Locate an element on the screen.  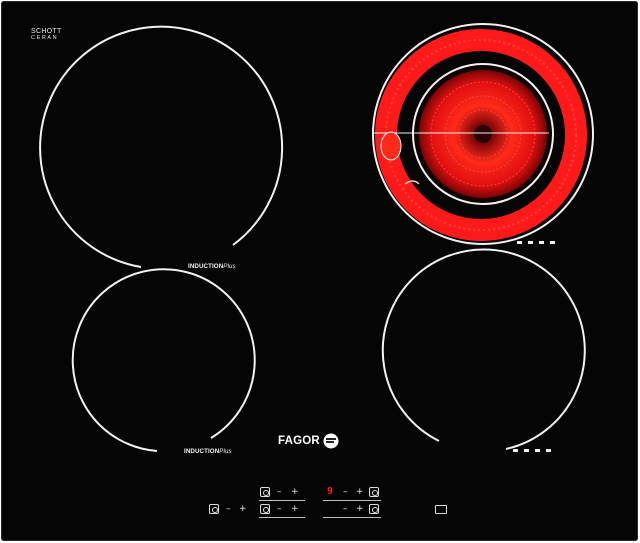
schott-ceran-logo: SCHOTT CERAN is located at coordinates (46, 35).